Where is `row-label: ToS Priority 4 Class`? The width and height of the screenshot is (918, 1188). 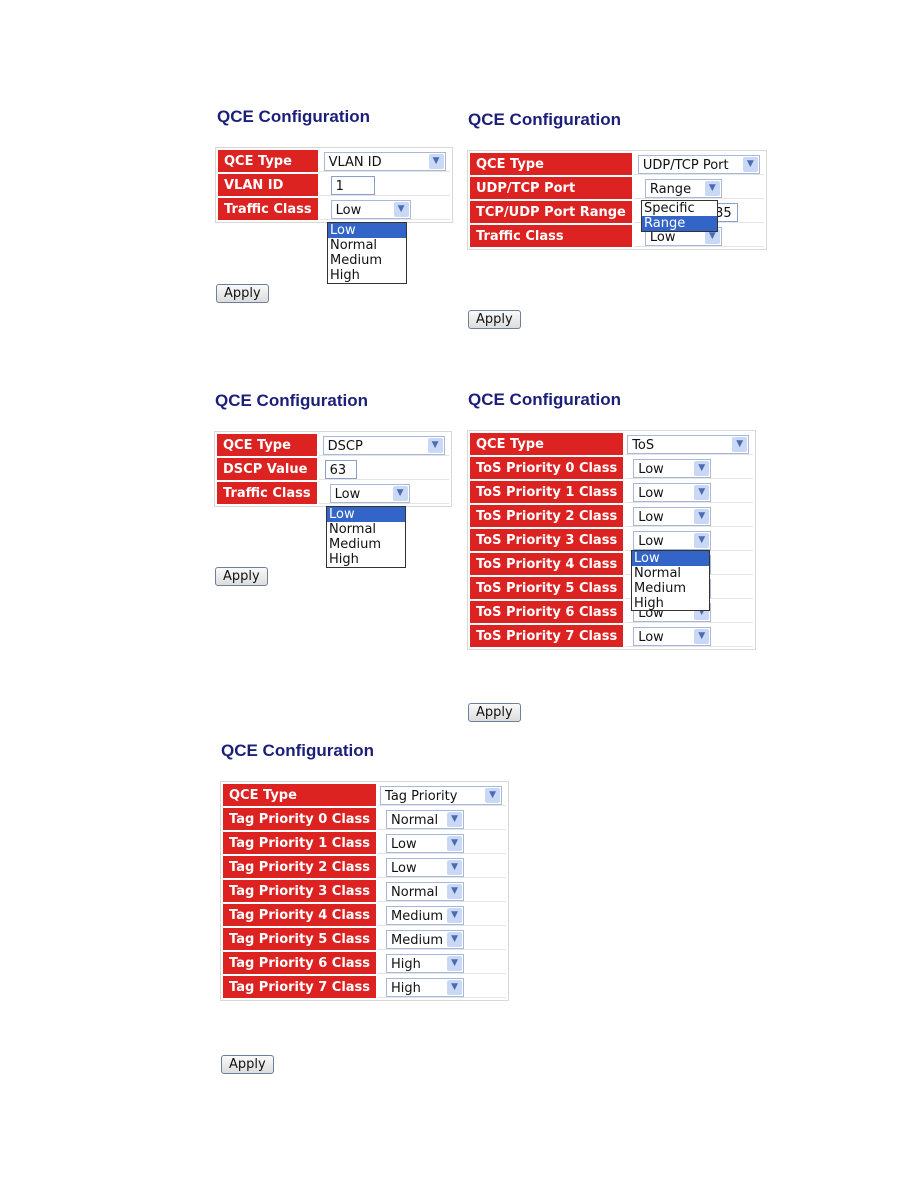
row-label: ToS Priority 4 Class is located at coordinates (547, 564).